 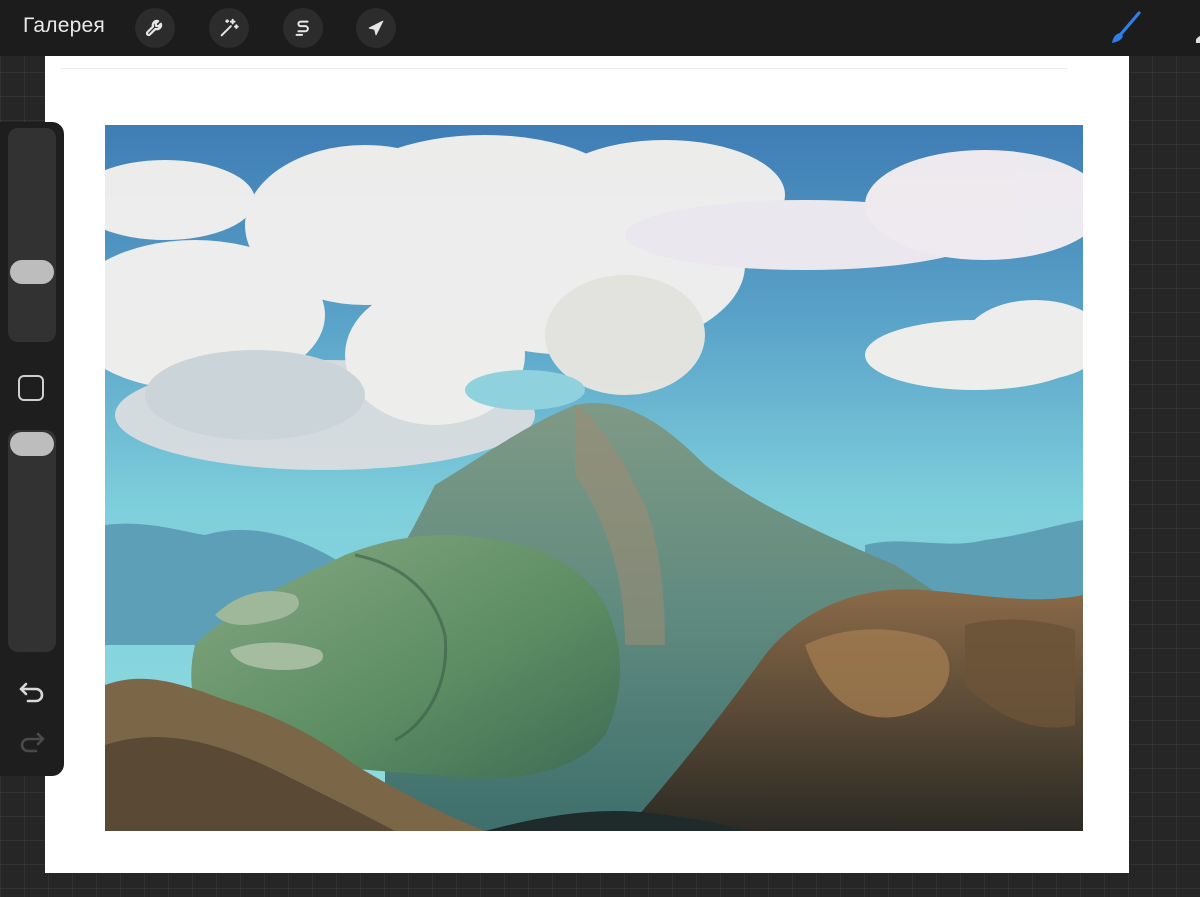 I want to click on magic-wand-icon, so click(x=229, y=27).